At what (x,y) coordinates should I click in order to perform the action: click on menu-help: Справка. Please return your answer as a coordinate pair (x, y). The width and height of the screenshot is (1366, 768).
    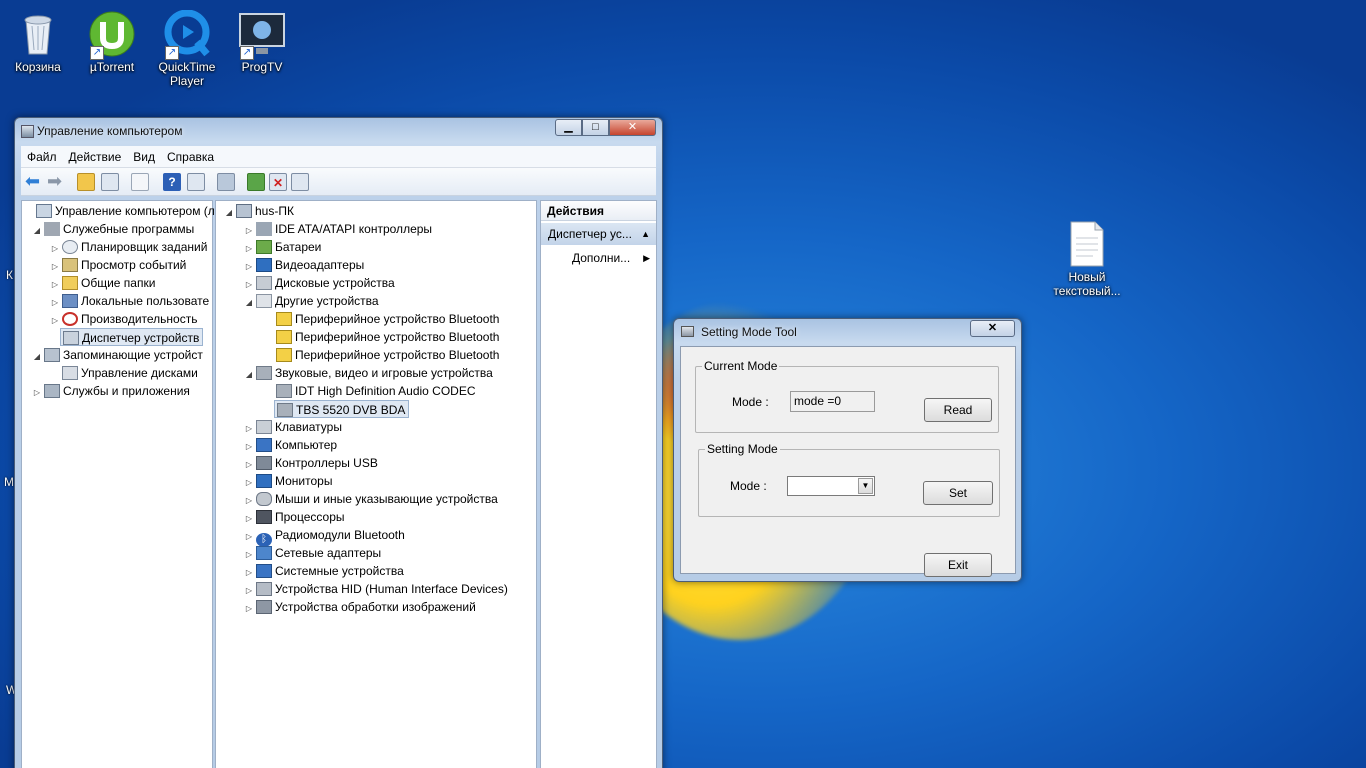
    Looking at the image, I should click on (190, 157).